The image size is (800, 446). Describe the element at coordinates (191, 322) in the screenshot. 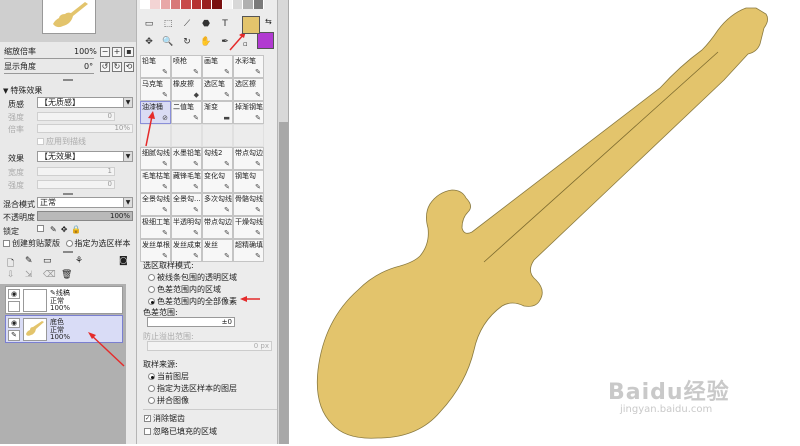

I see `tolerance-field: ±0` at that location.